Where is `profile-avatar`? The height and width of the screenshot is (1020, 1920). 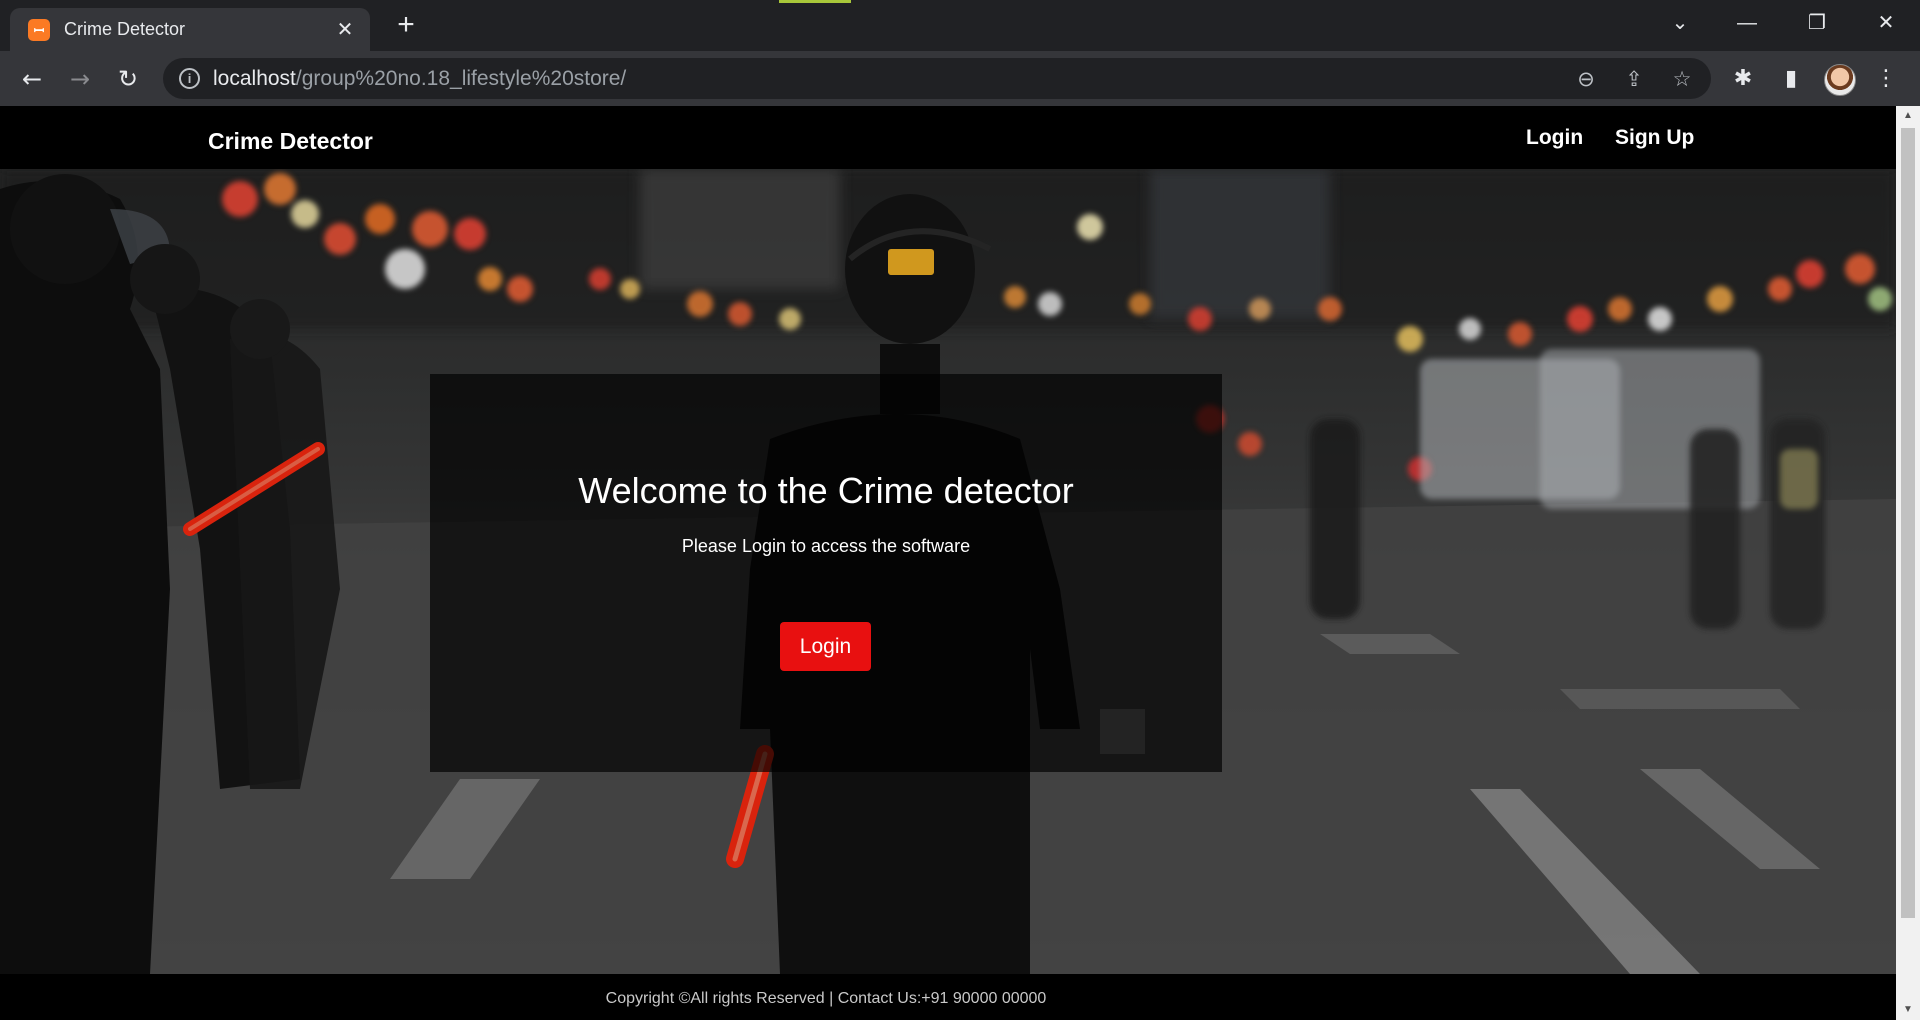
profile-avatar is located at coordinates (1840, 80).